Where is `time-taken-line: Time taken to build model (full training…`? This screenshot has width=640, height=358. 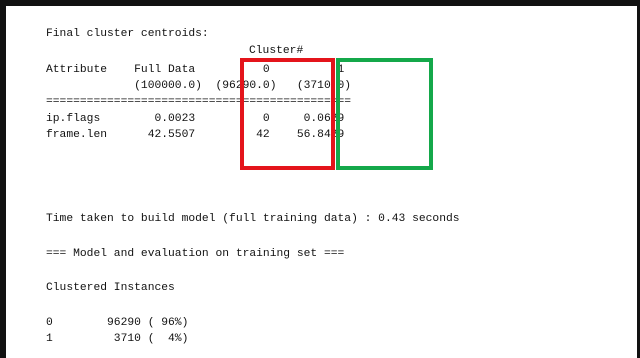
time-taken-line: Time taken to build model (full training… is located at coordinates (253, 219).